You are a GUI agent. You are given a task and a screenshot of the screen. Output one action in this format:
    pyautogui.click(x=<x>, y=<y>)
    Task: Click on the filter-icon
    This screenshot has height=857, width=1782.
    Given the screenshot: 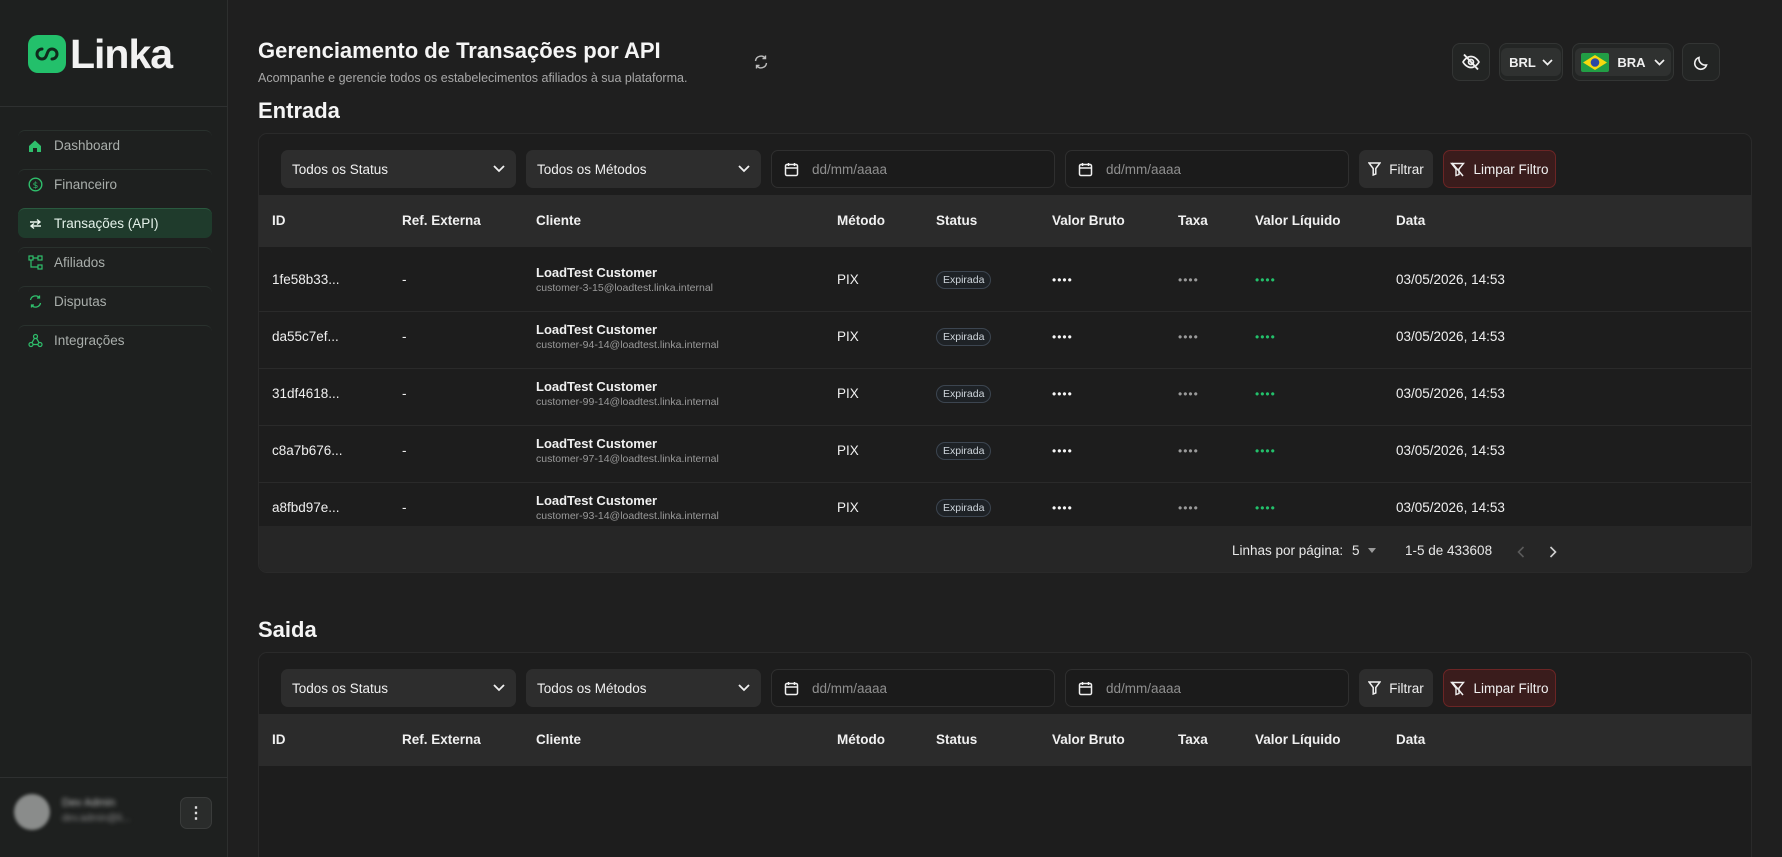 What is the action you would take?
    pyautogui.click(x=1375, y=169)
    